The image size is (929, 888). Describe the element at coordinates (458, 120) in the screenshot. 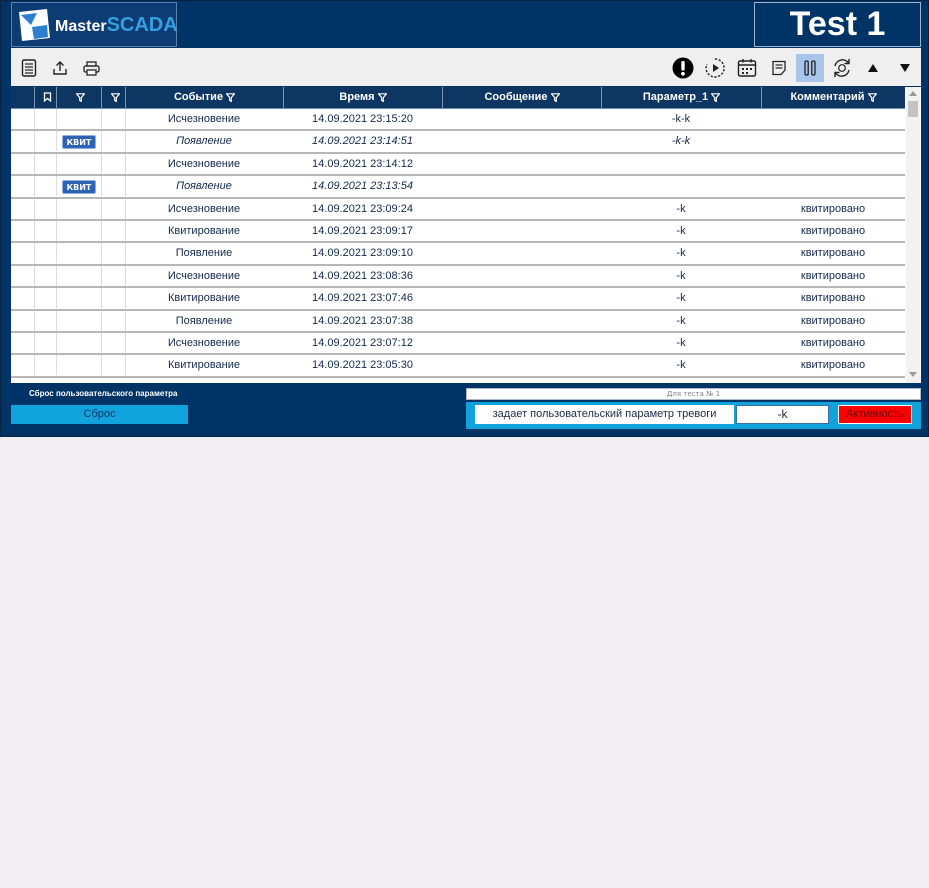

I see `table-row: Исчезновение 14.09.2021 23:15:20 -k-k` at that location.